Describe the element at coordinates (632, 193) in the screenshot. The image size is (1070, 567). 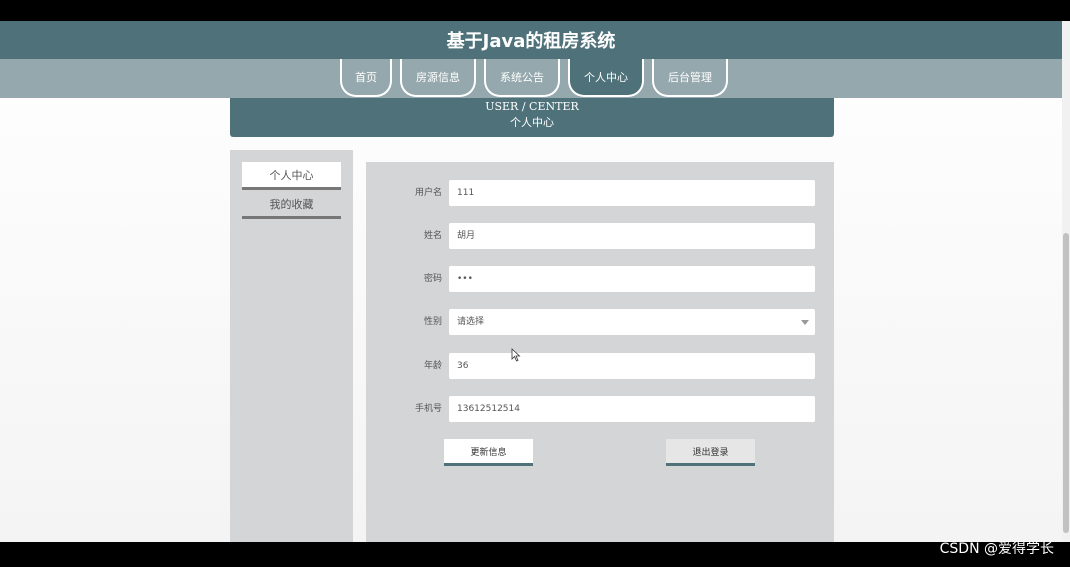
I see `username-input: 111` at that location.